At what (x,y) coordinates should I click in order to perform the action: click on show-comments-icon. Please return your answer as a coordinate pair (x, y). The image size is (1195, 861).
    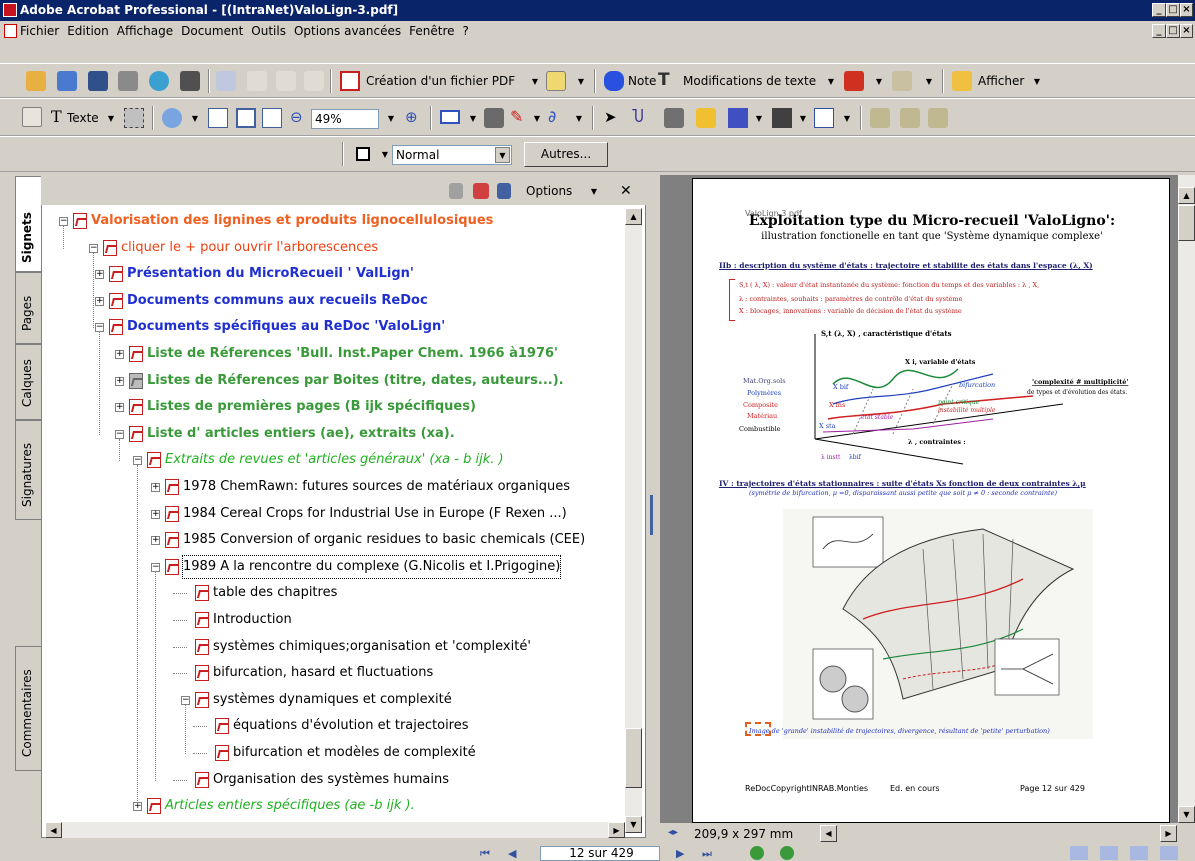
    Looking at the image, I should click on (962, 81).